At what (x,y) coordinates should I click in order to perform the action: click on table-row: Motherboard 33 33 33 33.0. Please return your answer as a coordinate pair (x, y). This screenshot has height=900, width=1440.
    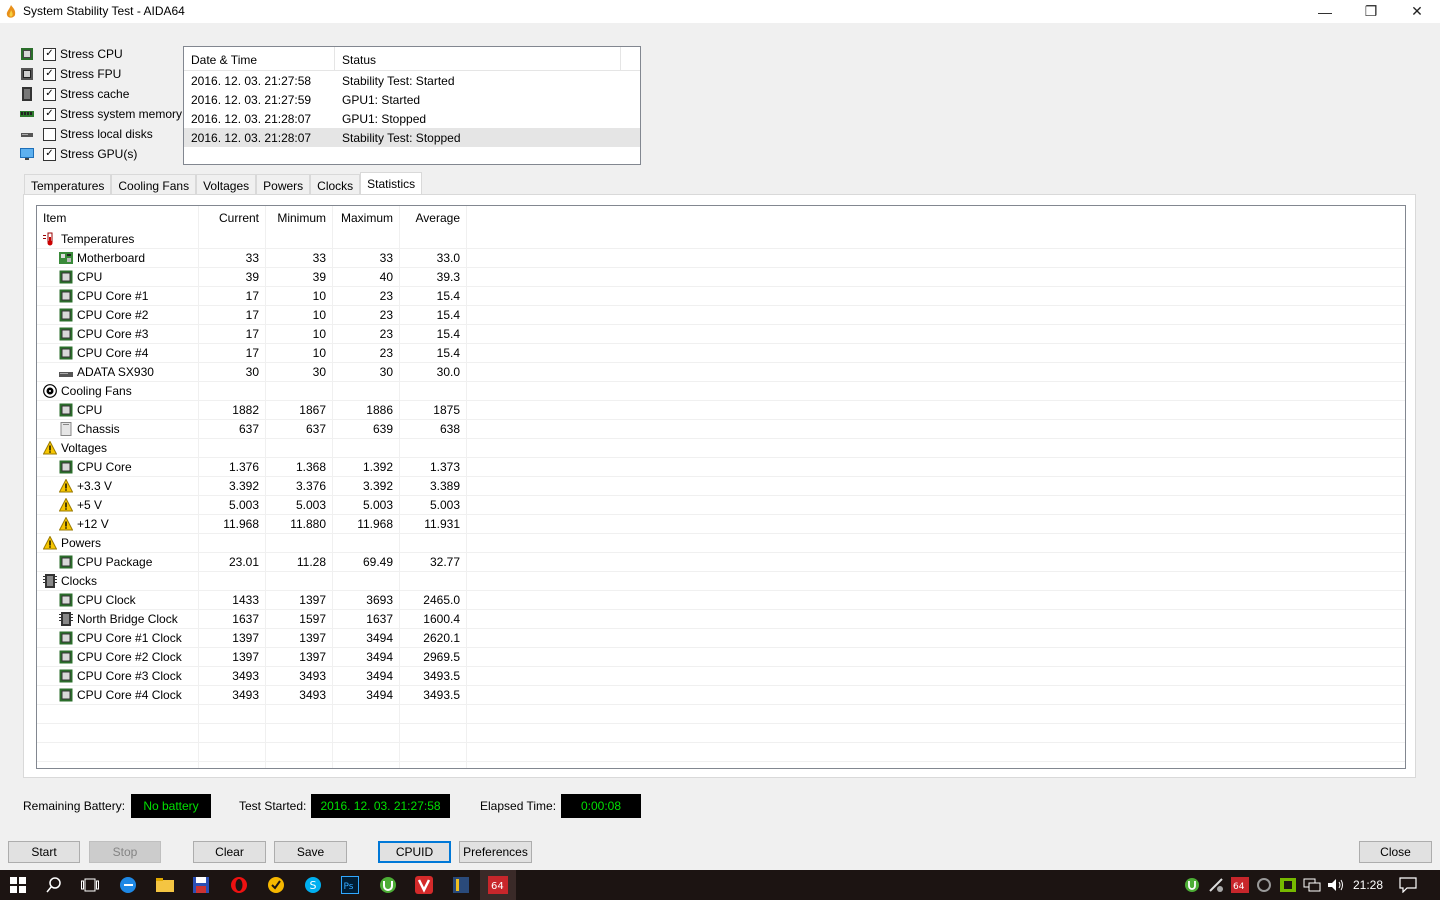
    Looking at the image, I should click on (721, 258).